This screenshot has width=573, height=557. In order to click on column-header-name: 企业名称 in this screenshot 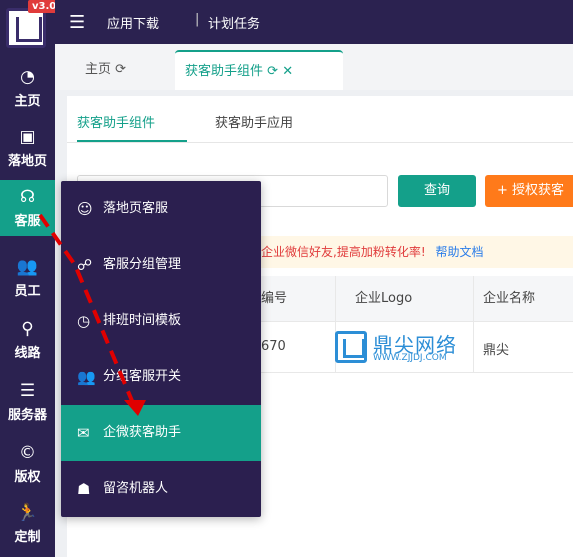, I will do `click(509, 298)`.